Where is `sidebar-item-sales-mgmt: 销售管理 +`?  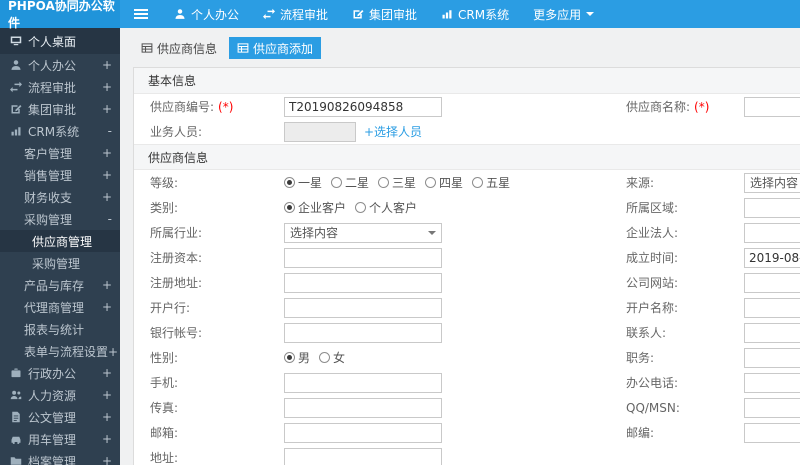 sidebar-item-sales-mgmt: 销售管理 + is located at coordinates (60, 175).